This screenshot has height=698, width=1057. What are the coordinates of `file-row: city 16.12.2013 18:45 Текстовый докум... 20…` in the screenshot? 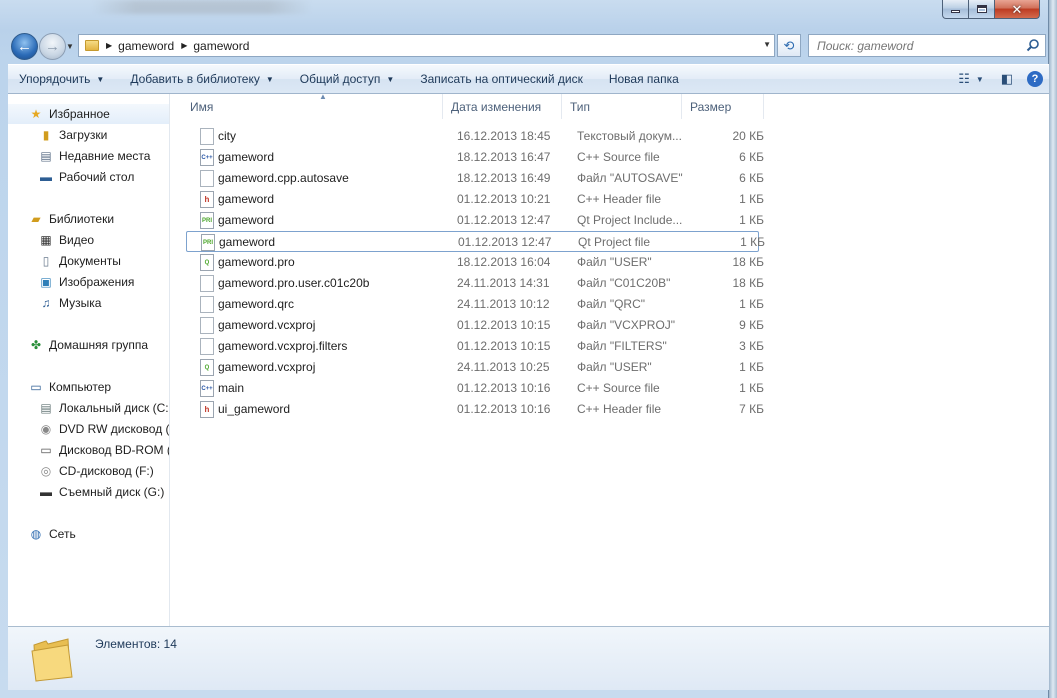 It's located at (475, 136).